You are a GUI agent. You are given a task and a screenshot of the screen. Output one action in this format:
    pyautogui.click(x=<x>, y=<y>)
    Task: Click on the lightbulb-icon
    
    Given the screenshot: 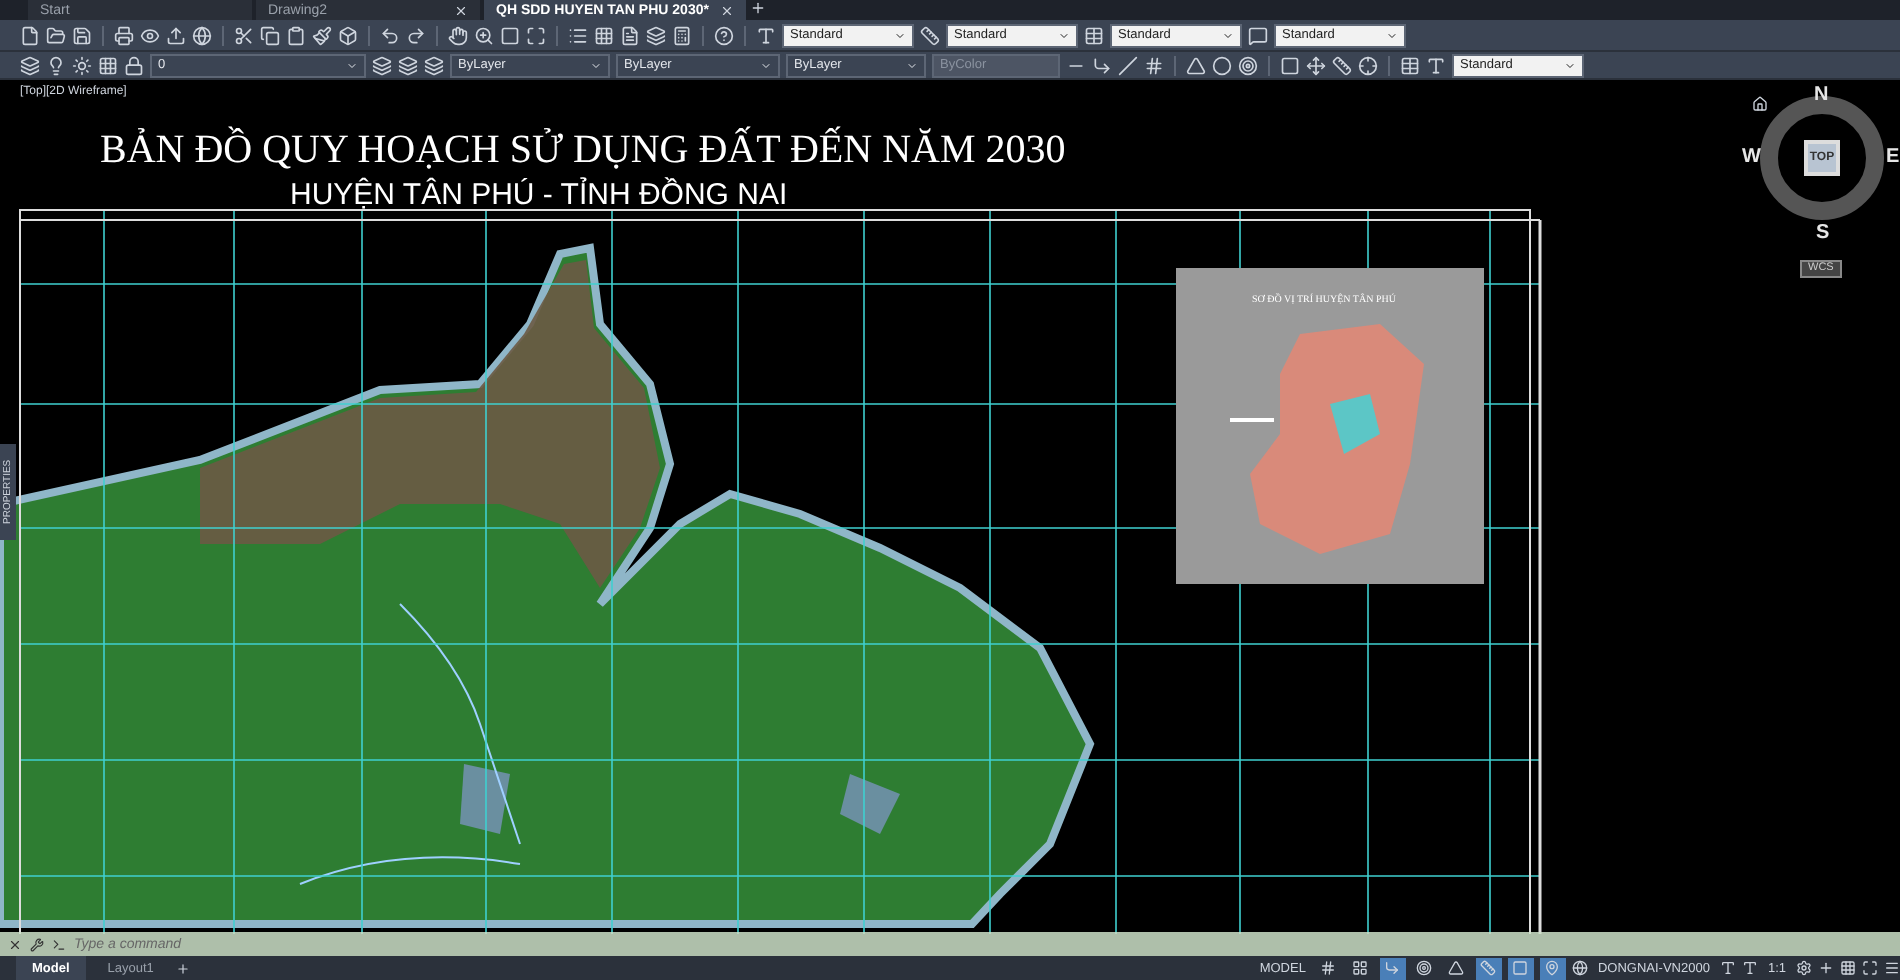 What is the action you would take?
    pyautogui.click(x=56, y=65)
    